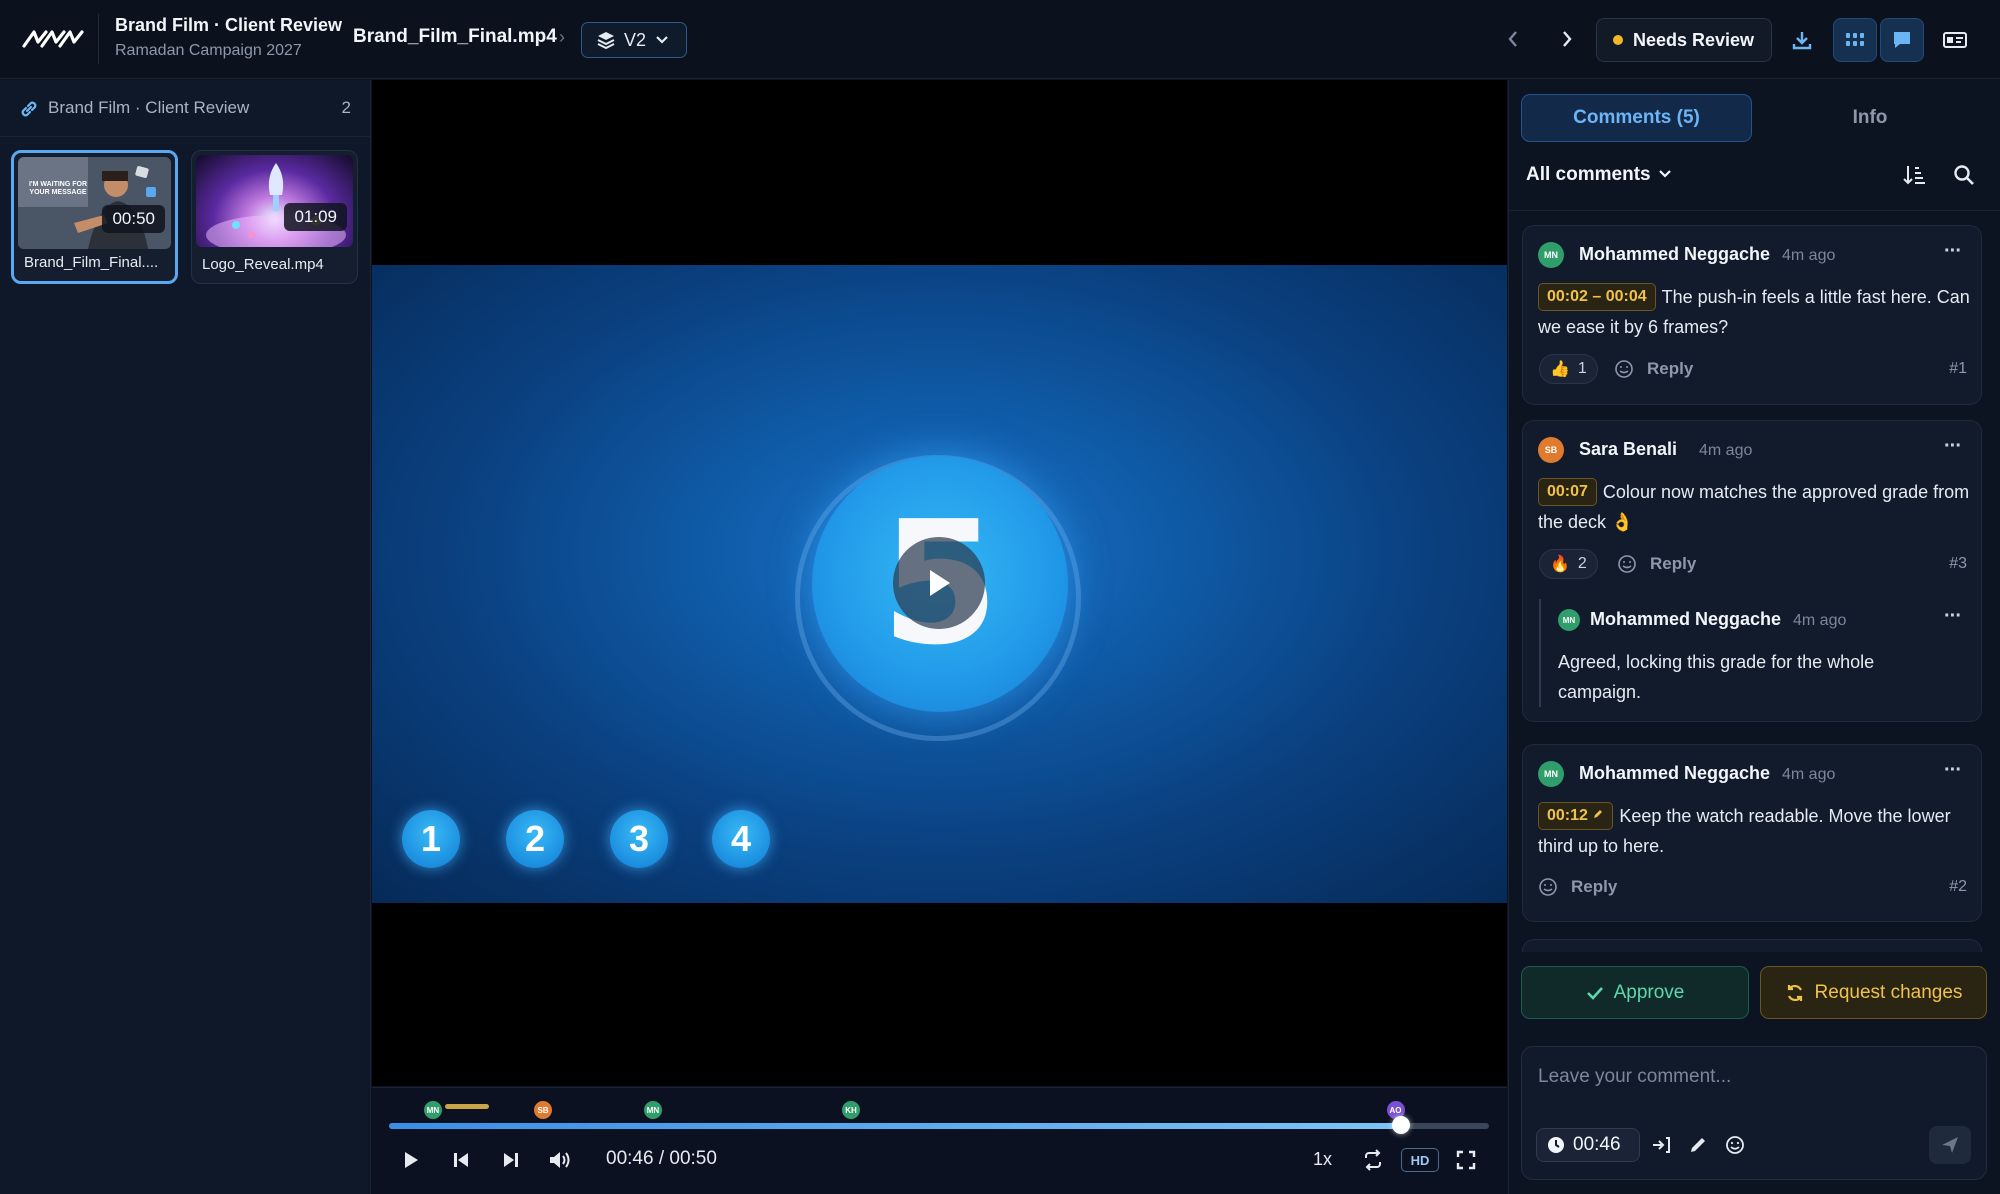 The width and height of the screenshot is (2000, 1194). What do you see at coordinates (1802, 40) in the screenshot?
I see `download-button` at bounding box center [1802, 40].